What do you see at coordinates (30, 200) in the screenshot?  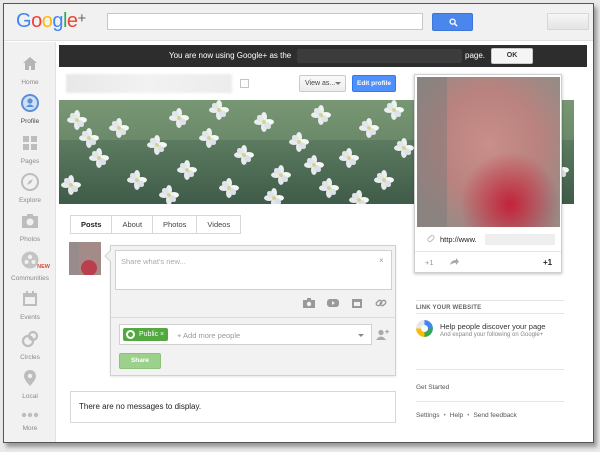 I see `nav-label-explore: Explore` at bounding box center [30, 200].